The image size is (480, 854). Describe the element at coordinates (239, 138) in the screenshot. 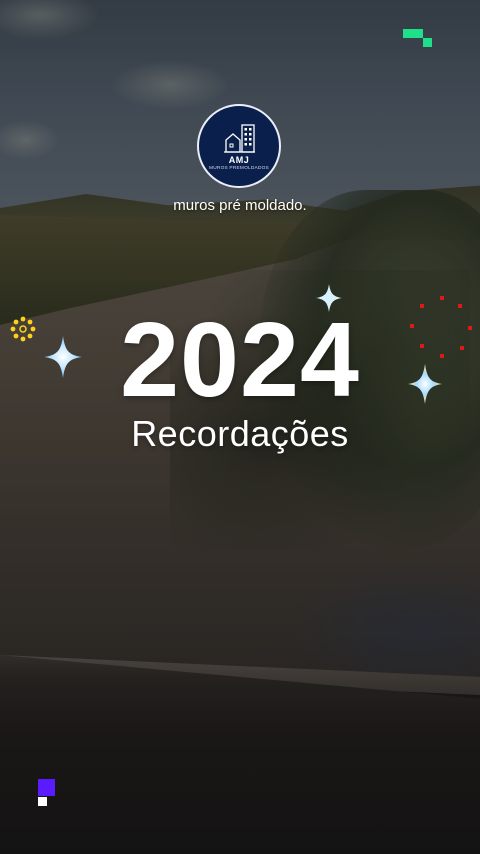

I see `building-icon` at that location.